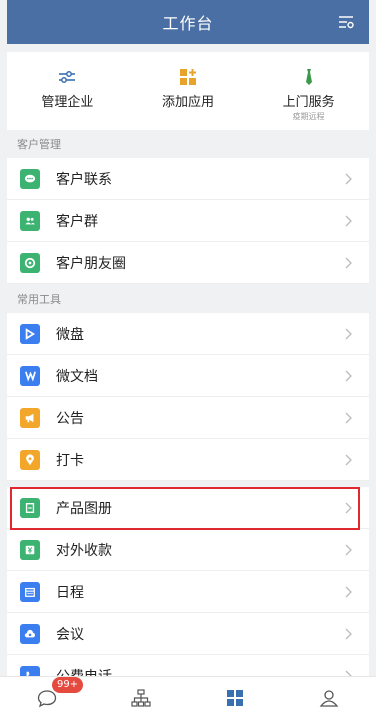 The image size is (376, 718). Describe the element at coordinates (30, 178) in the screenshot. I see `chat-bubble-icon` at that location.